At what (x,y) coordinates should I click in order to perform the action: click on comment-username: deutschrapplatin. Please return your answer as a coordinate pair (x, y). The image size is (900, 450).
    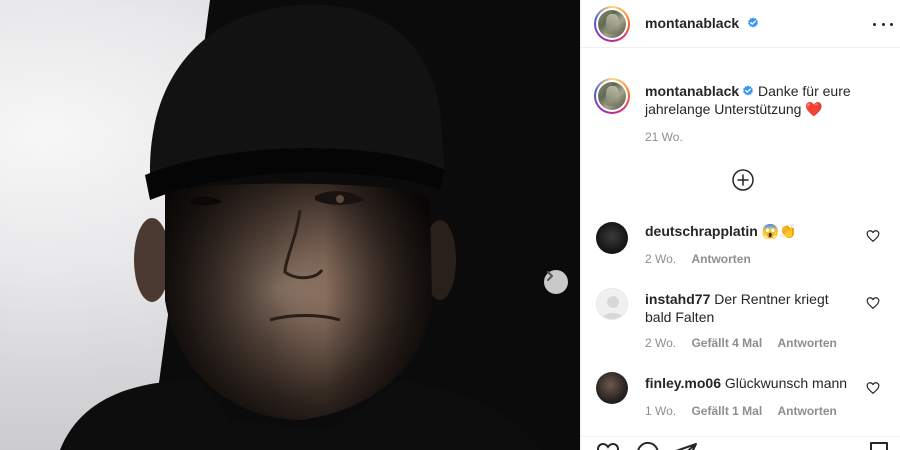
    Looking at the image, I should click on (701, 231).